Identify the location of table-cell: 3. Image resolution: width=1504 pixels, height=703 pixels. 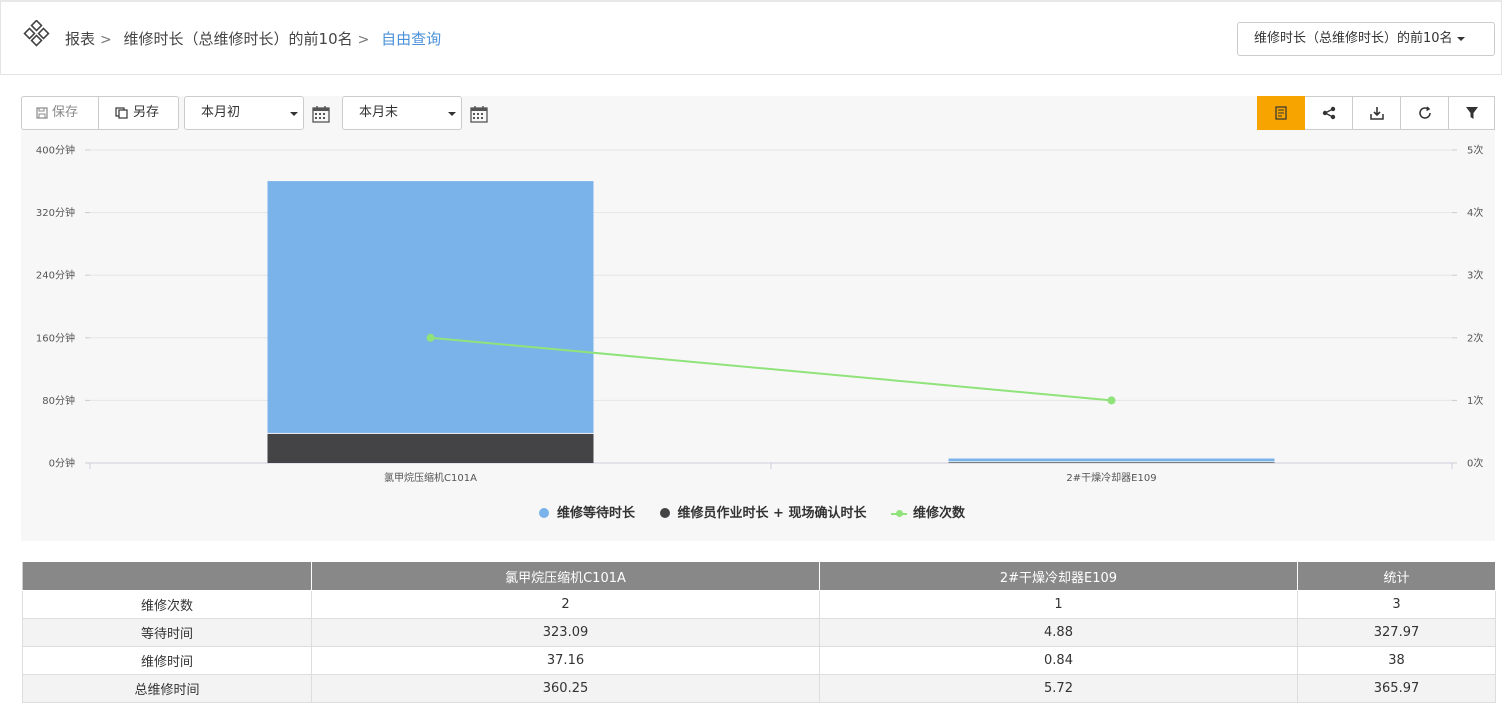
(1396, 604).